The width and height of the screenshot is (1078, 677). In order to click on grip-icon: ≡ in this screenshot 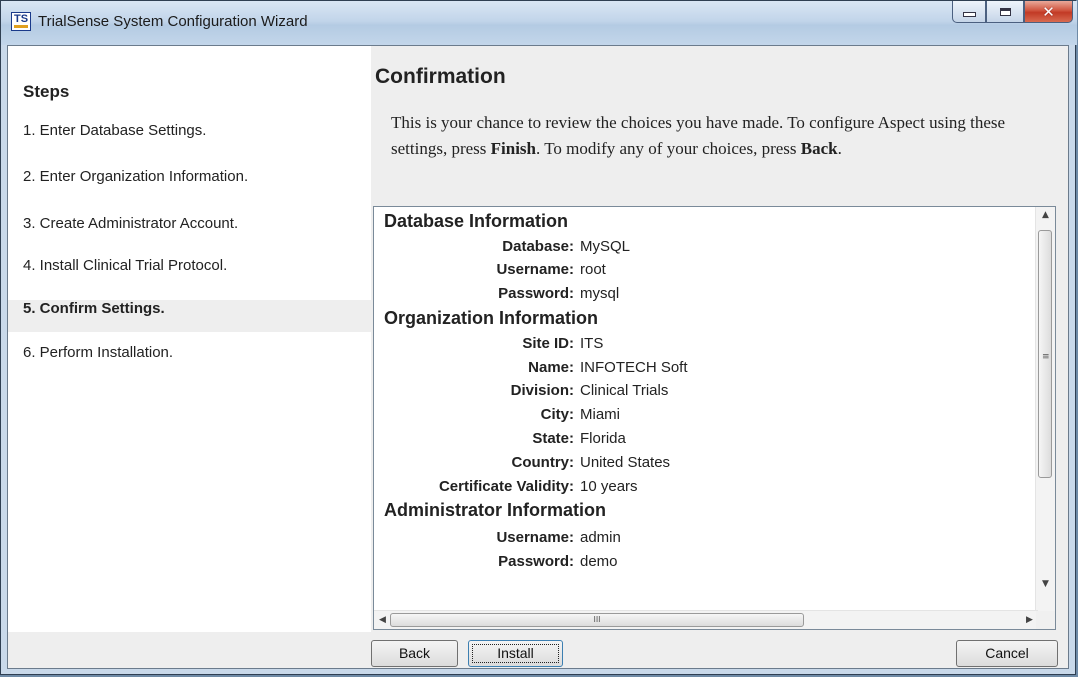, I will do `click(1046, 357)`.